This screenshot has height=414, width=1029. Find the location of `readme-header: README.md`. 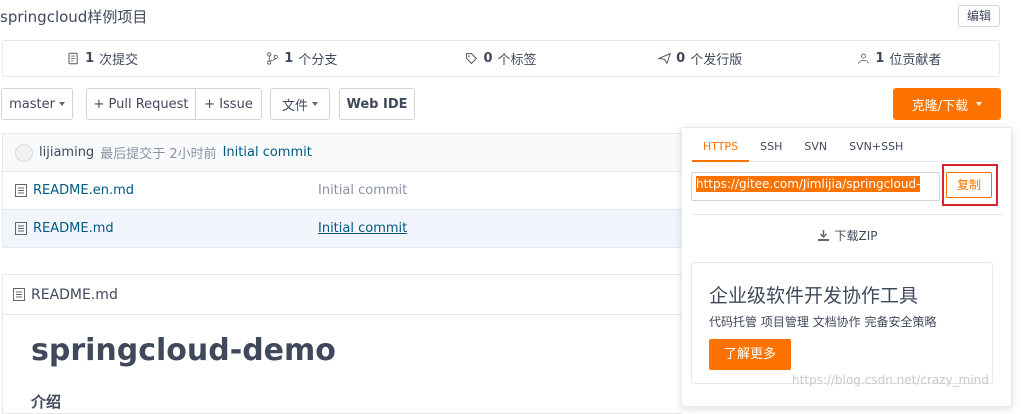

readme-header: README.md is located at coordinates (342, 295).